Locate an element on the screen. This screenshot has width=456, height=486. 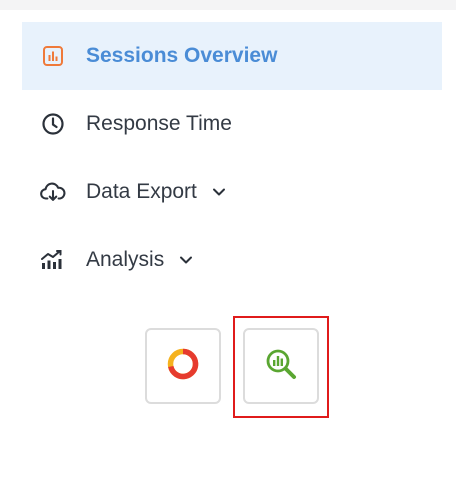
nav-item-label: Data Export is located at coordinates (141, 191).